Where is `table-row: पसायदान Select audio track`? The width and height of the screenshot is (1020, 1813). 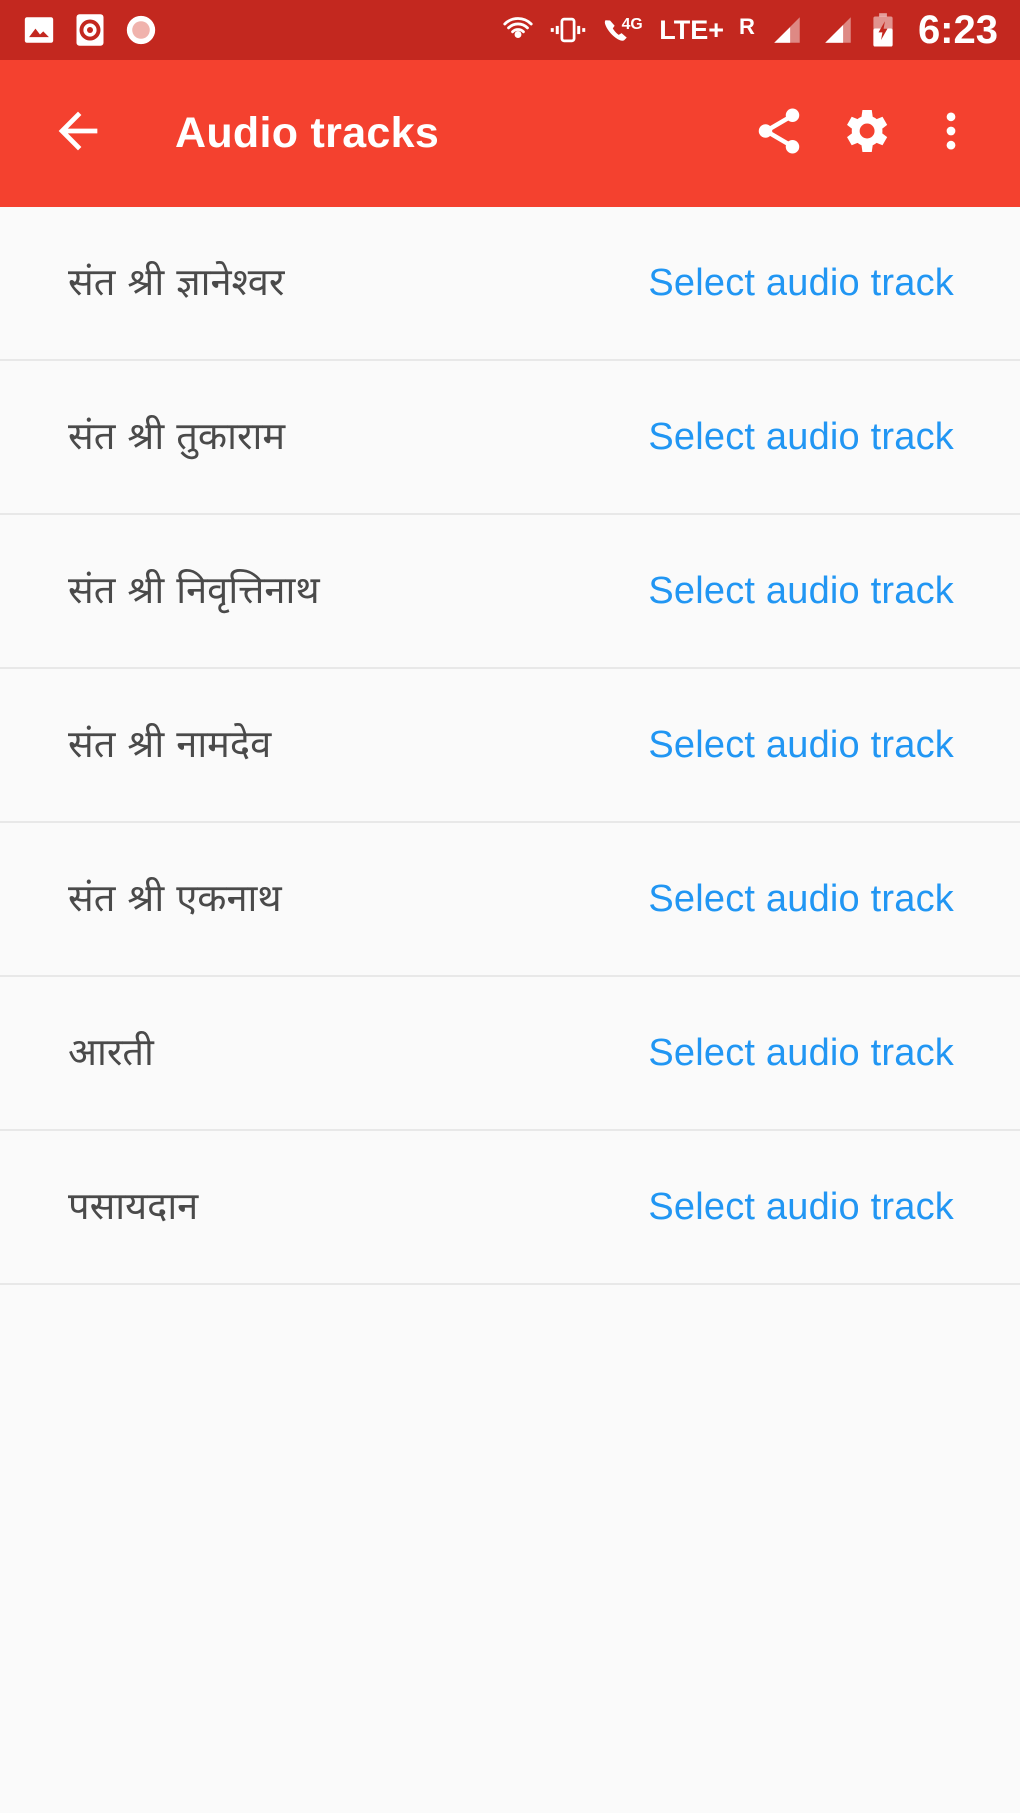 table-row: पसायदान Select audio track is located at coordinates (510, 1208).